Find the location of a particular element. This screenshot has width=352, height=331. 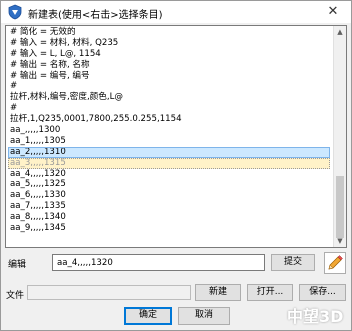

cancel-button: 取消 is located at coordinates (204, 316).